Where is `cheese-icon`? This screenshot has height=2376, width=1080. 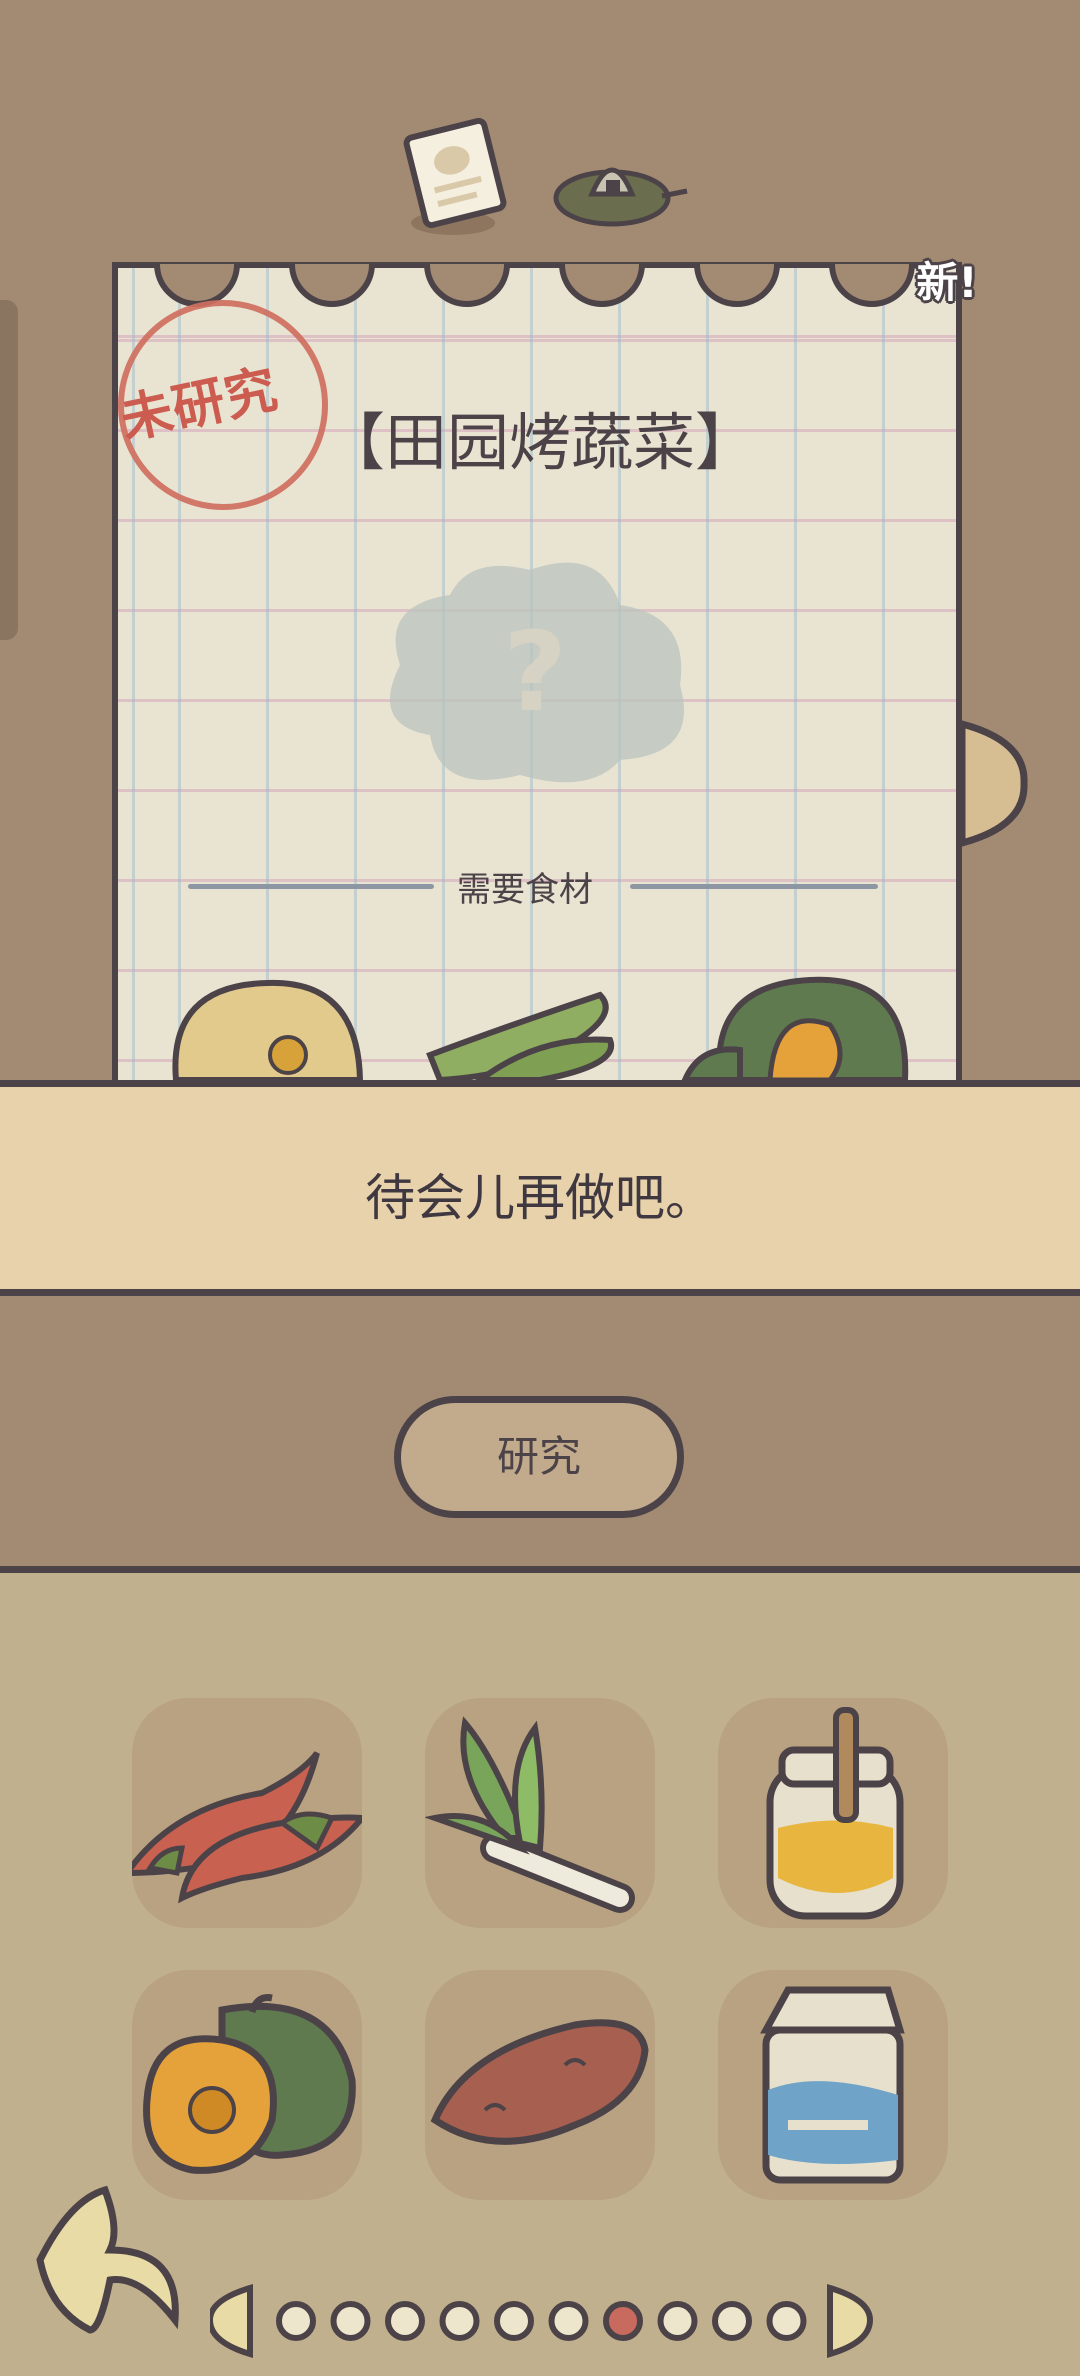
cheese-icon is located at coordinates (268, 1029).